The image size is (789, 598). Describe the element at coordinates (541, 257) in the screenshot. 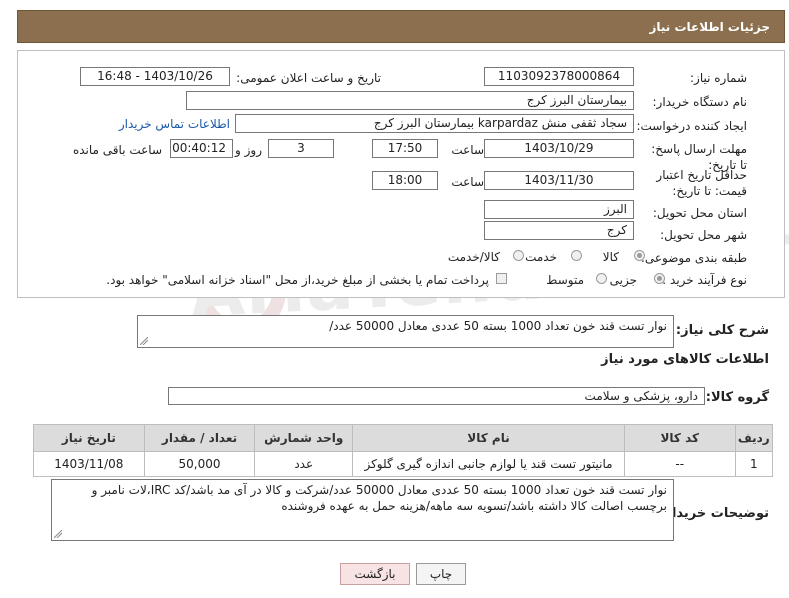

I see `category-option-service: خدمت` at that location.